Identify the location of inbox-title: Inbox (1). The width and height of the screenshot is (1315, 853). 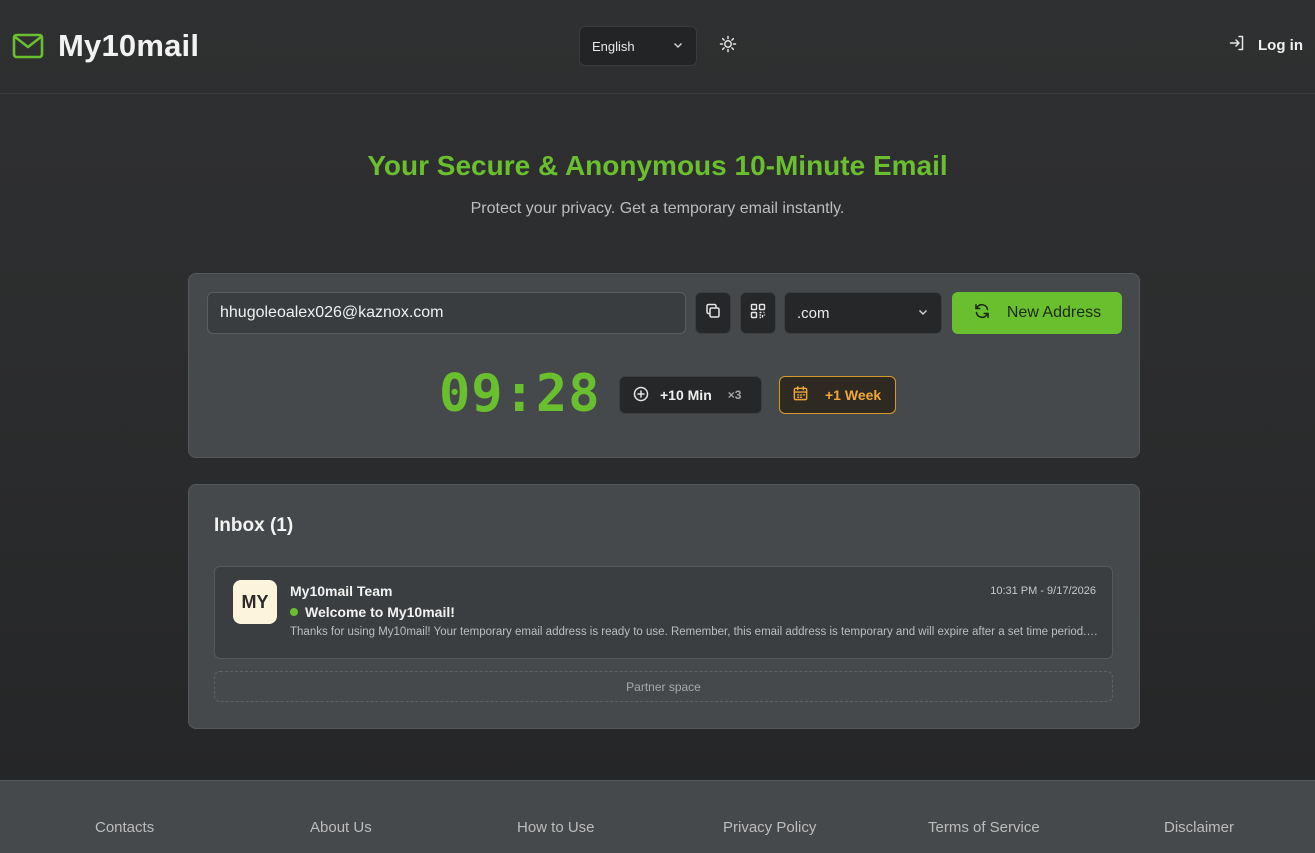
(254, 525).